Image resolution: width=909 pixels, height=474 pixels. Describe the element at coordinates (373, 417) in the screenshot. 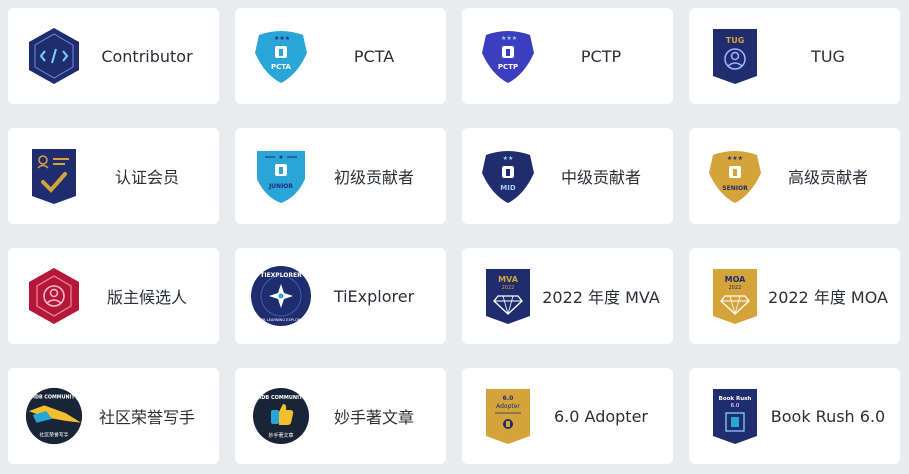

I see `badge-label: 妙手著文章` at that location.